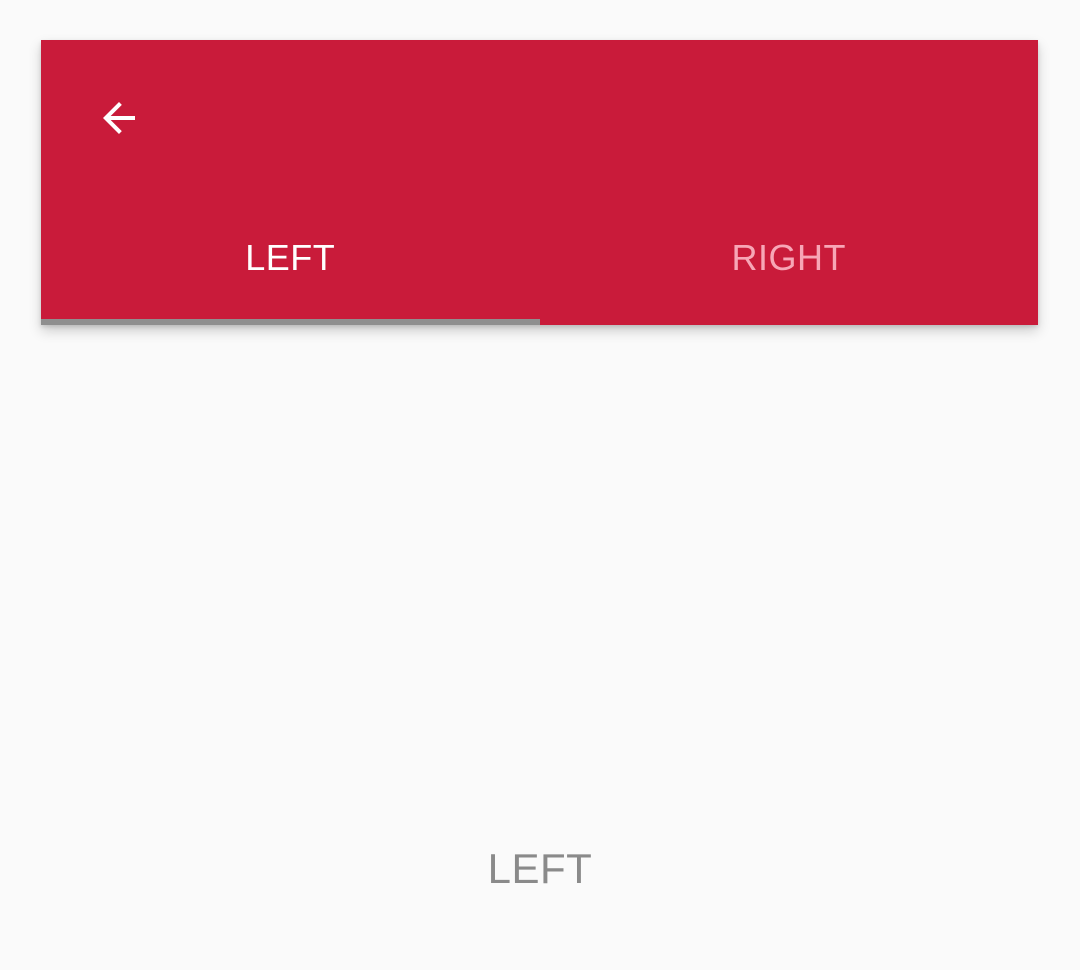 The height and width of the screenshot is (970, 1080). I want to click on arrow-back-icon, so click(119, 118).